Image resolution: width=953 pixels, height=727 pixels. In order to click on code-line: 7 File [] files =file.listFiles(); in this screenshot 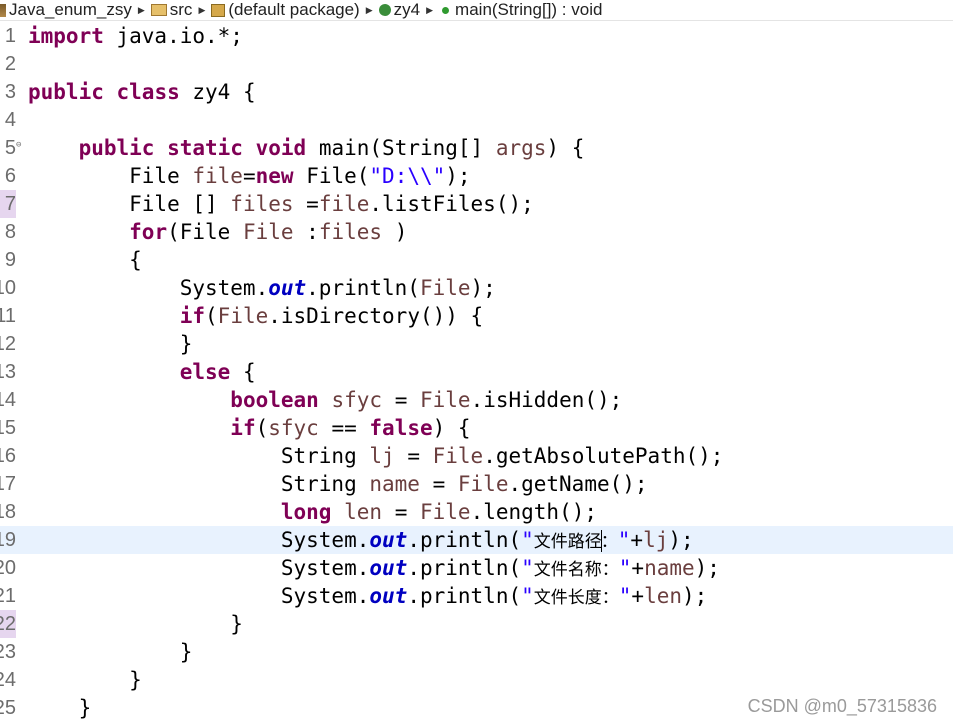, I will do `click(476, 204)`.